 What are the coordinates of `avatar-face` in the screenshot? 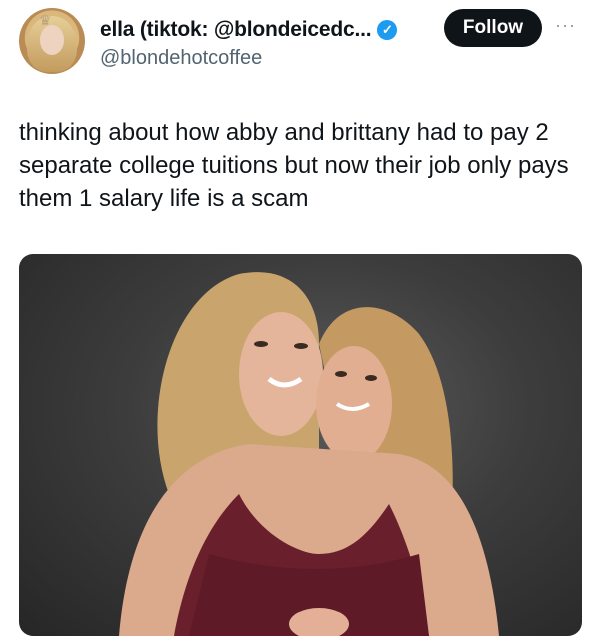 It's located at (52, 40).